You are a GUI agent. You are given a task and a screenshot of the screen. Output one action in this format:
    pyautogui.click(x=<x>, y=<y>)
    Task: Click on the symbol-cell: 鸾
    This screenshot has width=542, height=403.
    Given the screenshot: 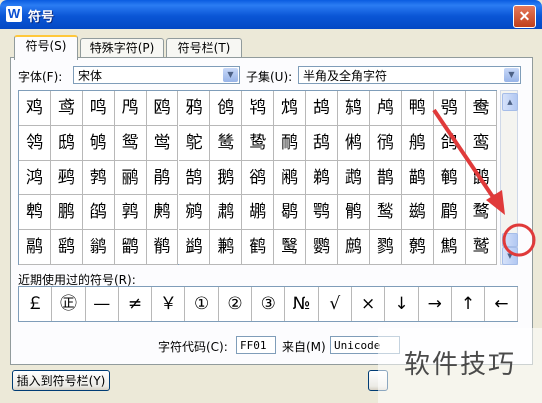 What is the action you would take?
    pyautogui.click(x=481, y=143)
    